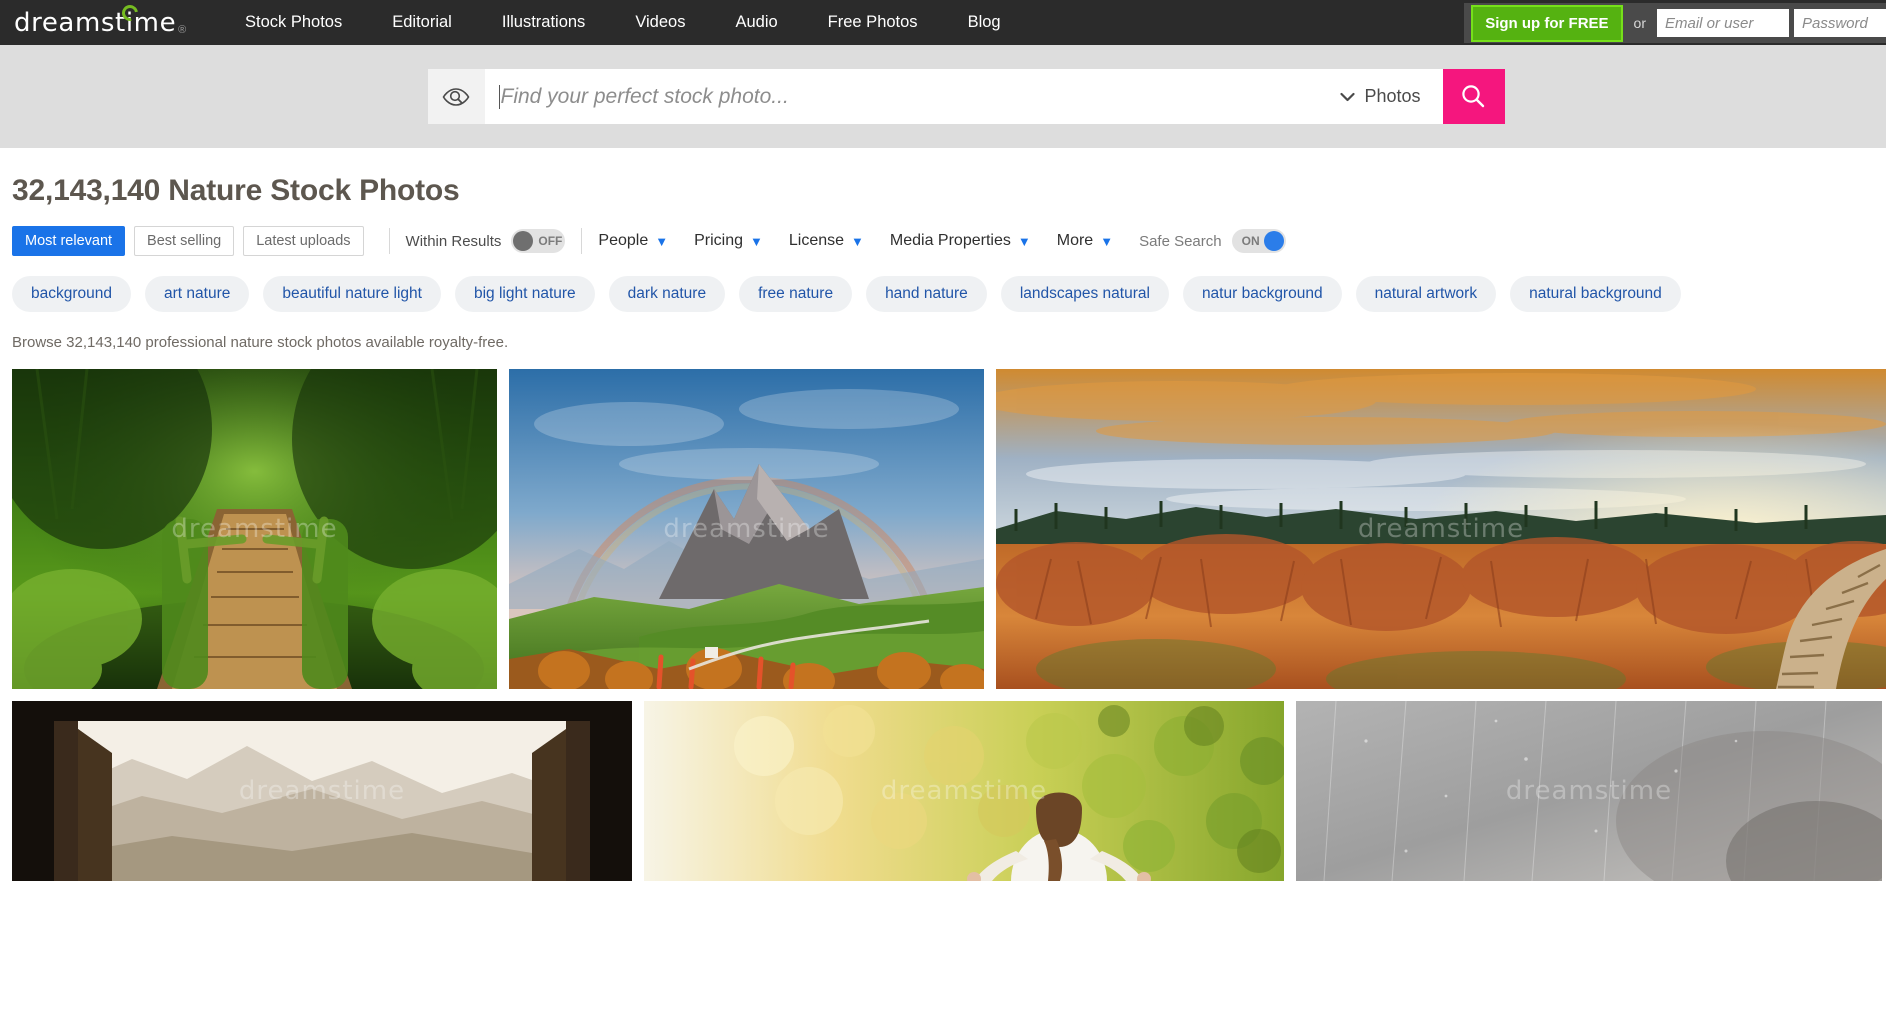  I want to click on filter-license: License ▼, so click(826, 241).